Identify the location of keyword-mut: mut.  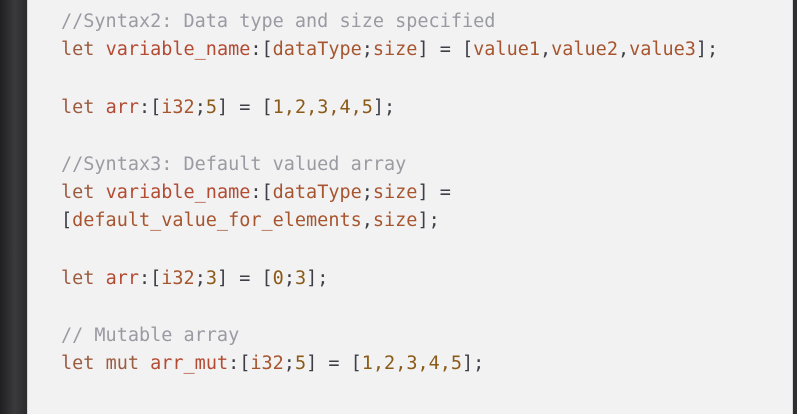
(122, 363).